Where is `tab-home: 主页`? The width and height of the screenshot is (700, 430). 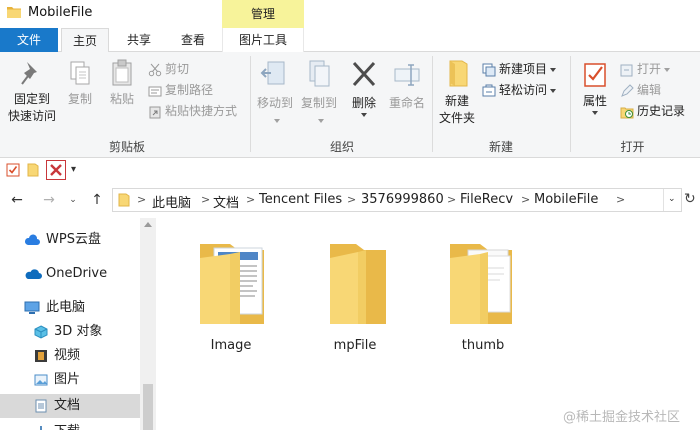
tab-home: 主页 is located at coordinates (85, 40).